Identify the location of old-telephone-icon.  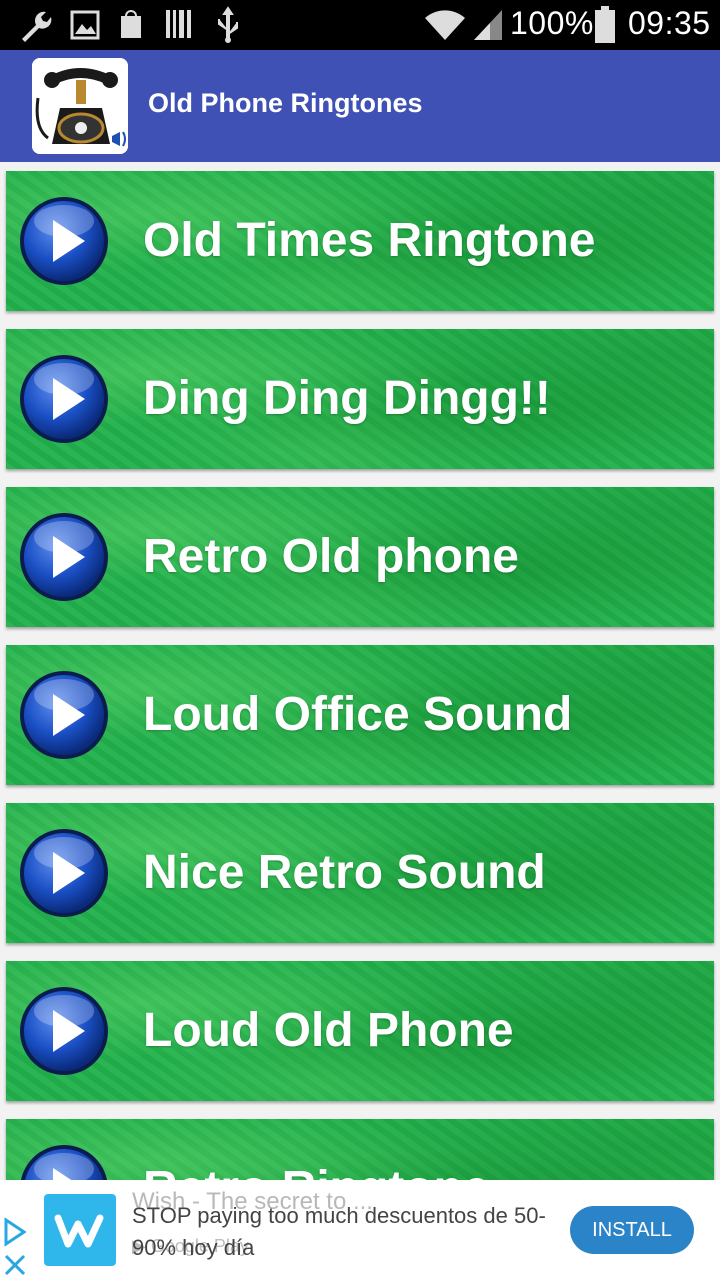
(80, 106).